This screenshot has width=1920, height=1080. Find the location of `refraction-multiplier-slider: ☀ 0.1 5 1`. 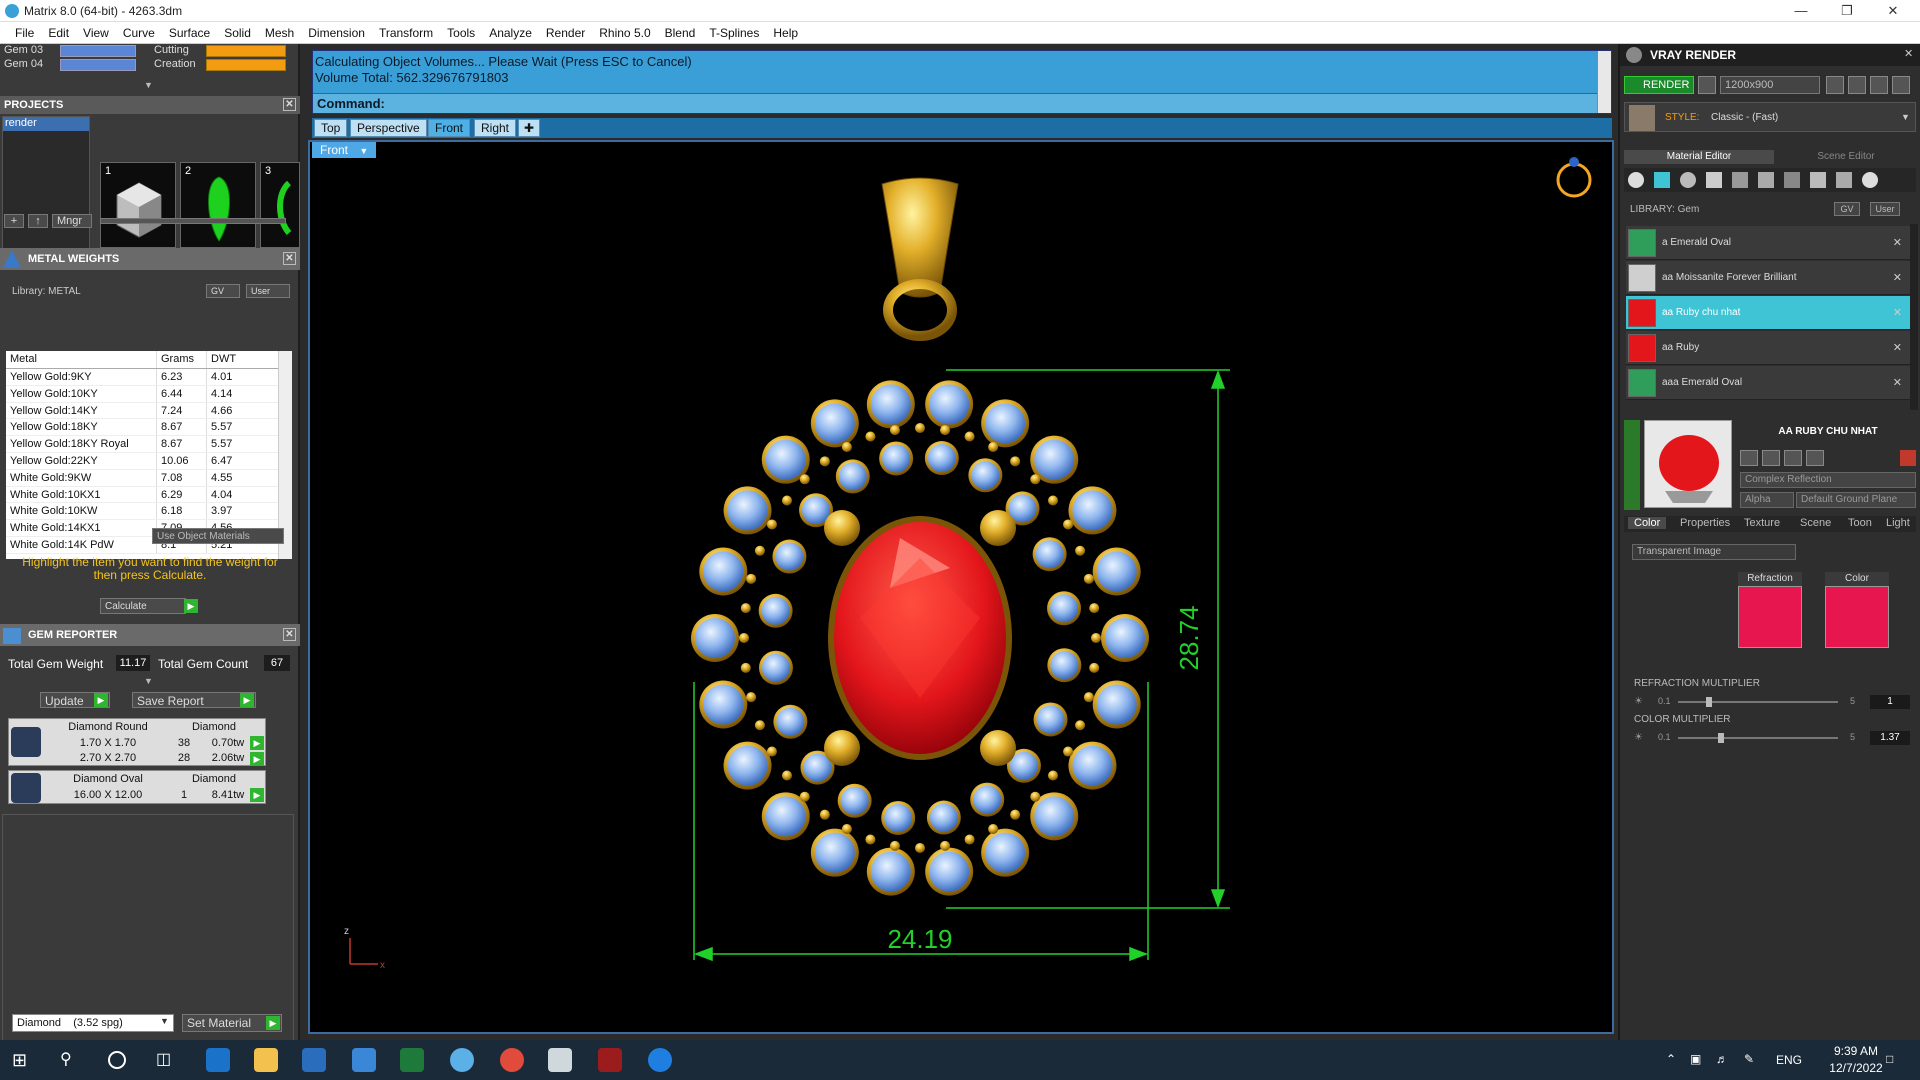

refraction-multiplier-slider: ☀ 0.1 5 1 is located at coordinates (1775, 702).